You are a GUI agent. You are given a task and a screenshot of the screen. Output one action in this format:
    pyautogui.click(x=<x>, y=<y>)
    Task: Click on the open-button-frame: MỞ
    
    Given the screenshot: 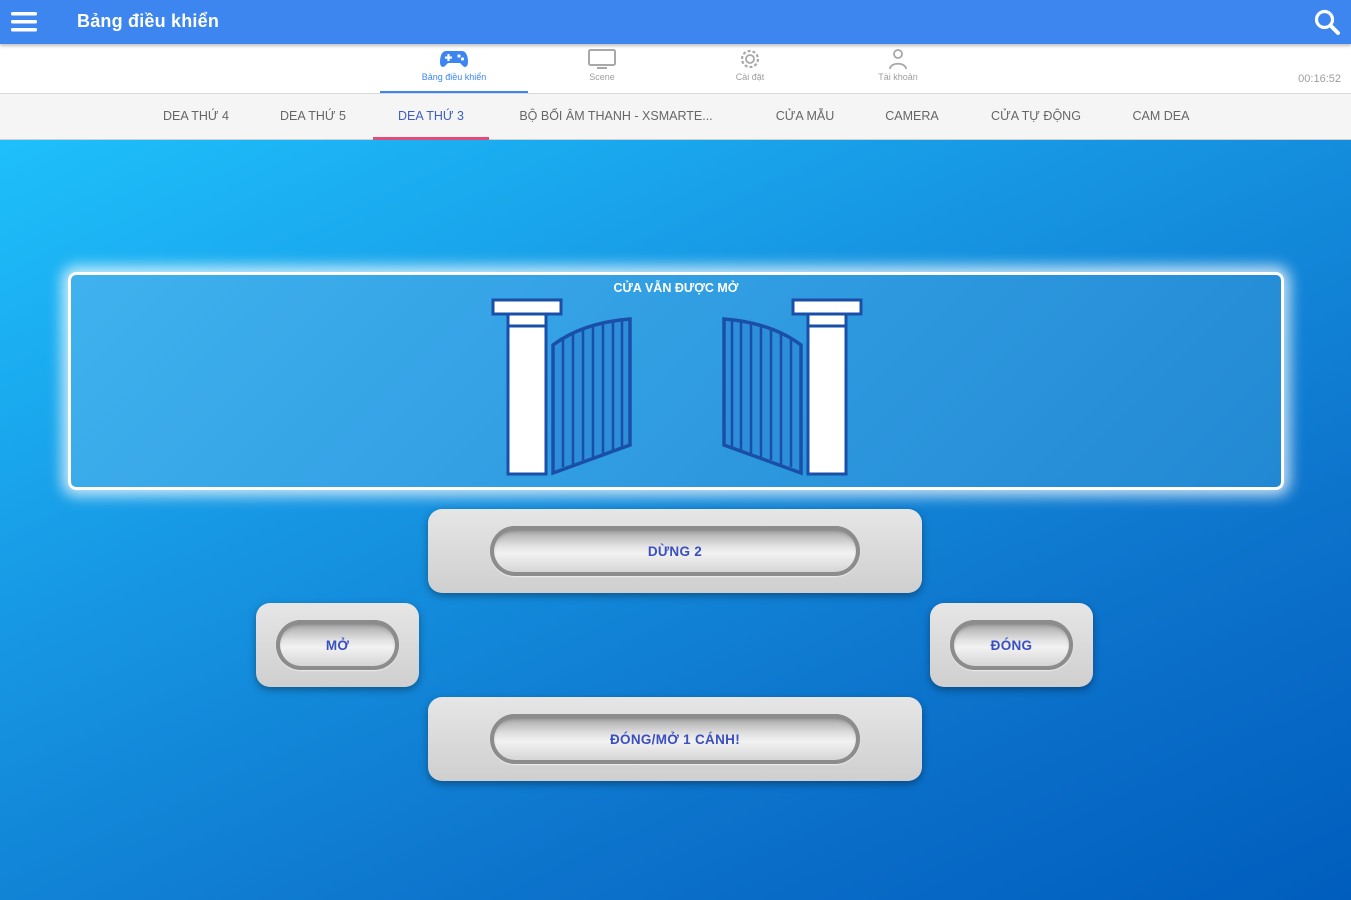 What is the action you would take?
    pyautogui.click(x=337, y=645)
    